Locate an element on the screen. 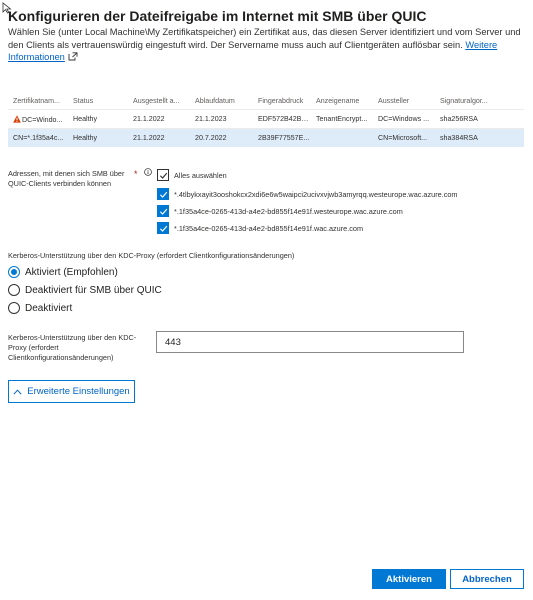 This screenshot has width=533, height=600. select-all-checkbox: Alles auswählen is located at coordinates (192, 175).